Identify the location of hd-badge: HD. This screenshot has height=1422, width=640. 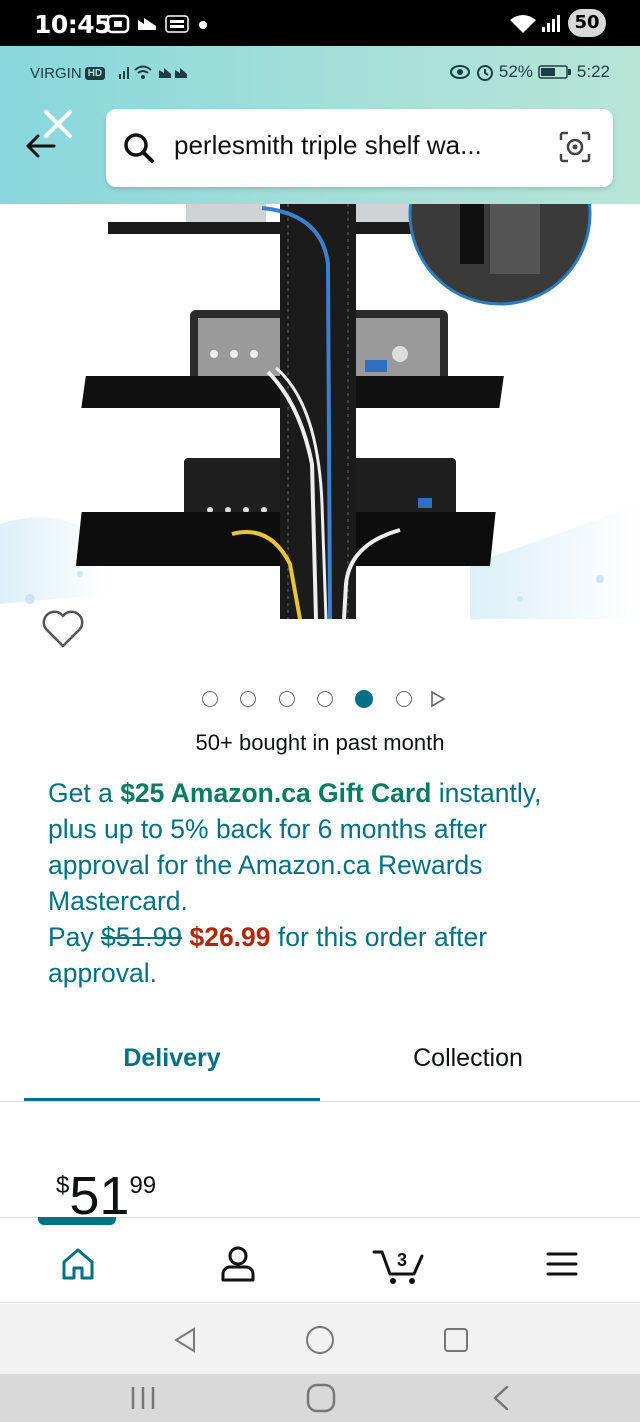
(95, 73).